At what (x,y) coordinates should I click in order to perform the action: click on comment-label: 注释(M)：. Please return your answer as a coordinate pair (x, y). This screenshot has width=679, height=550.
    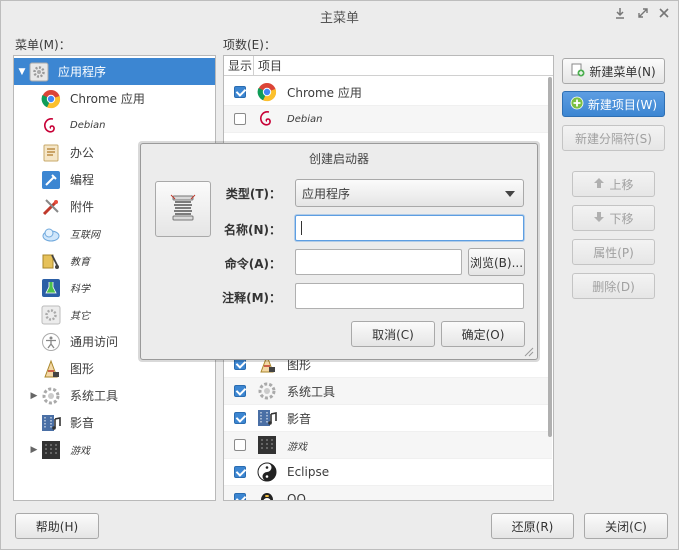
    Looking at the image, I should click on (251, 298).